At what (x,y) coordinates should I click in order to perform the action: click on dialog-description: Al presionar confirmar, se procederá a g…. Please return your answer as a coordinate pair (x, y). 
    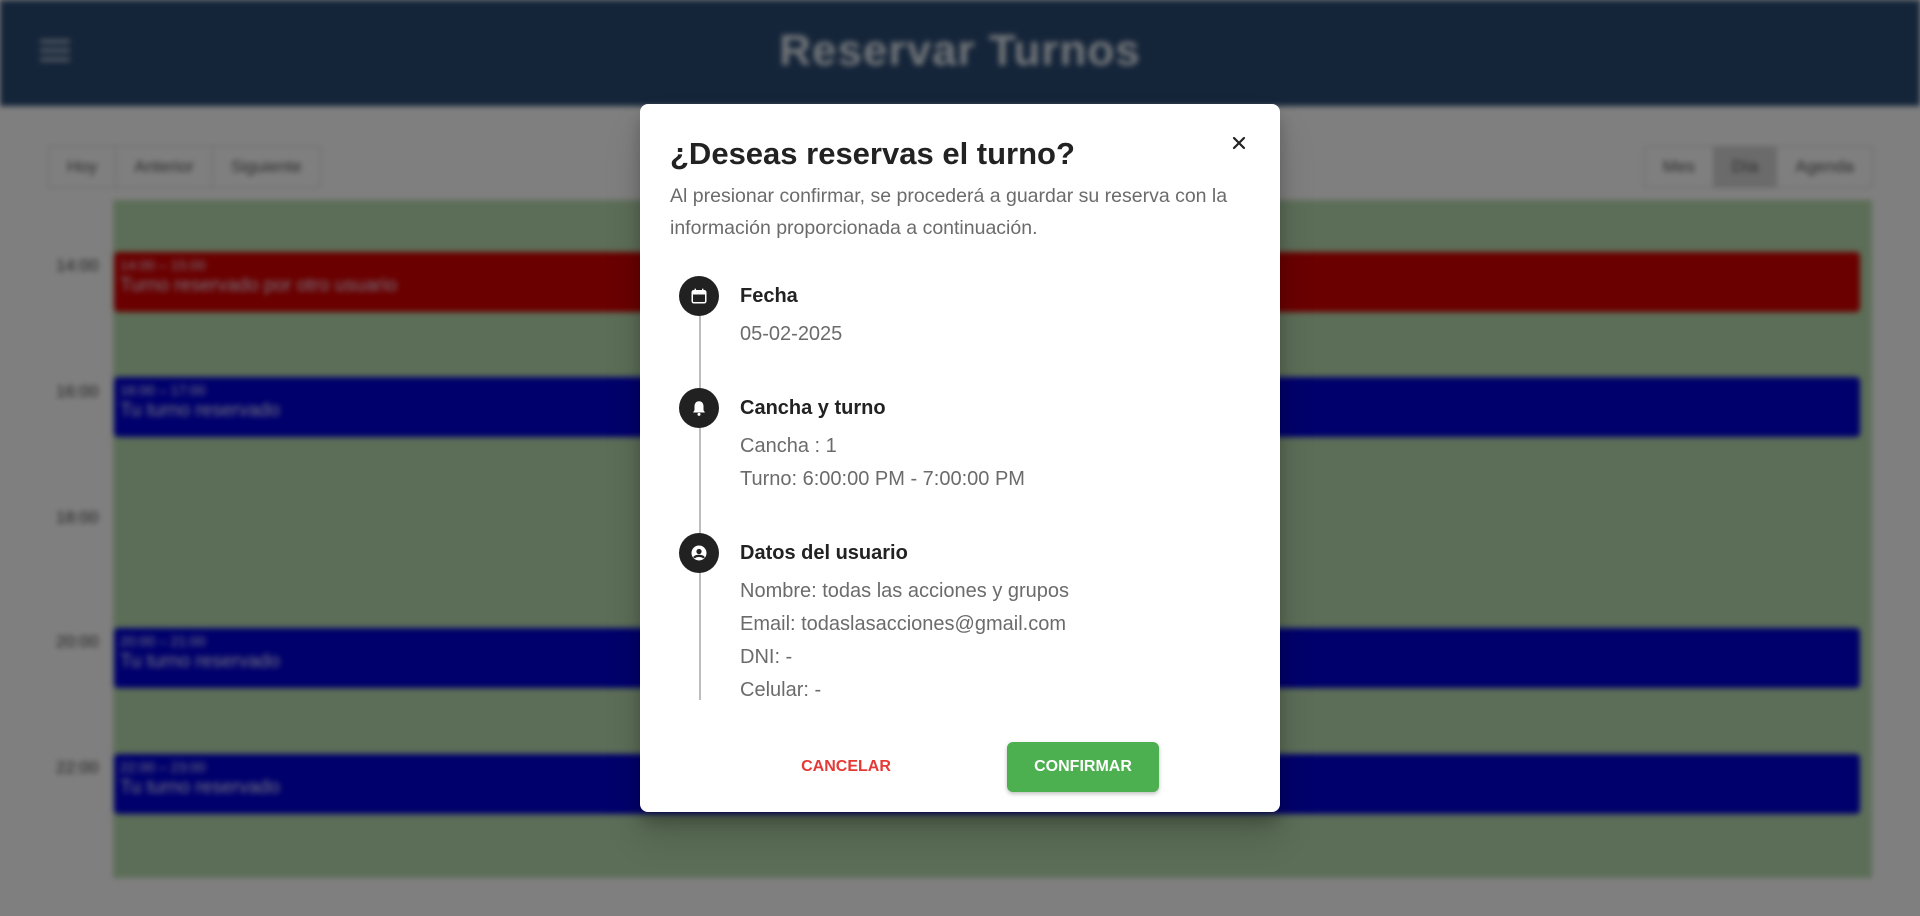
    Looking at the image, I should click on (949, 212).